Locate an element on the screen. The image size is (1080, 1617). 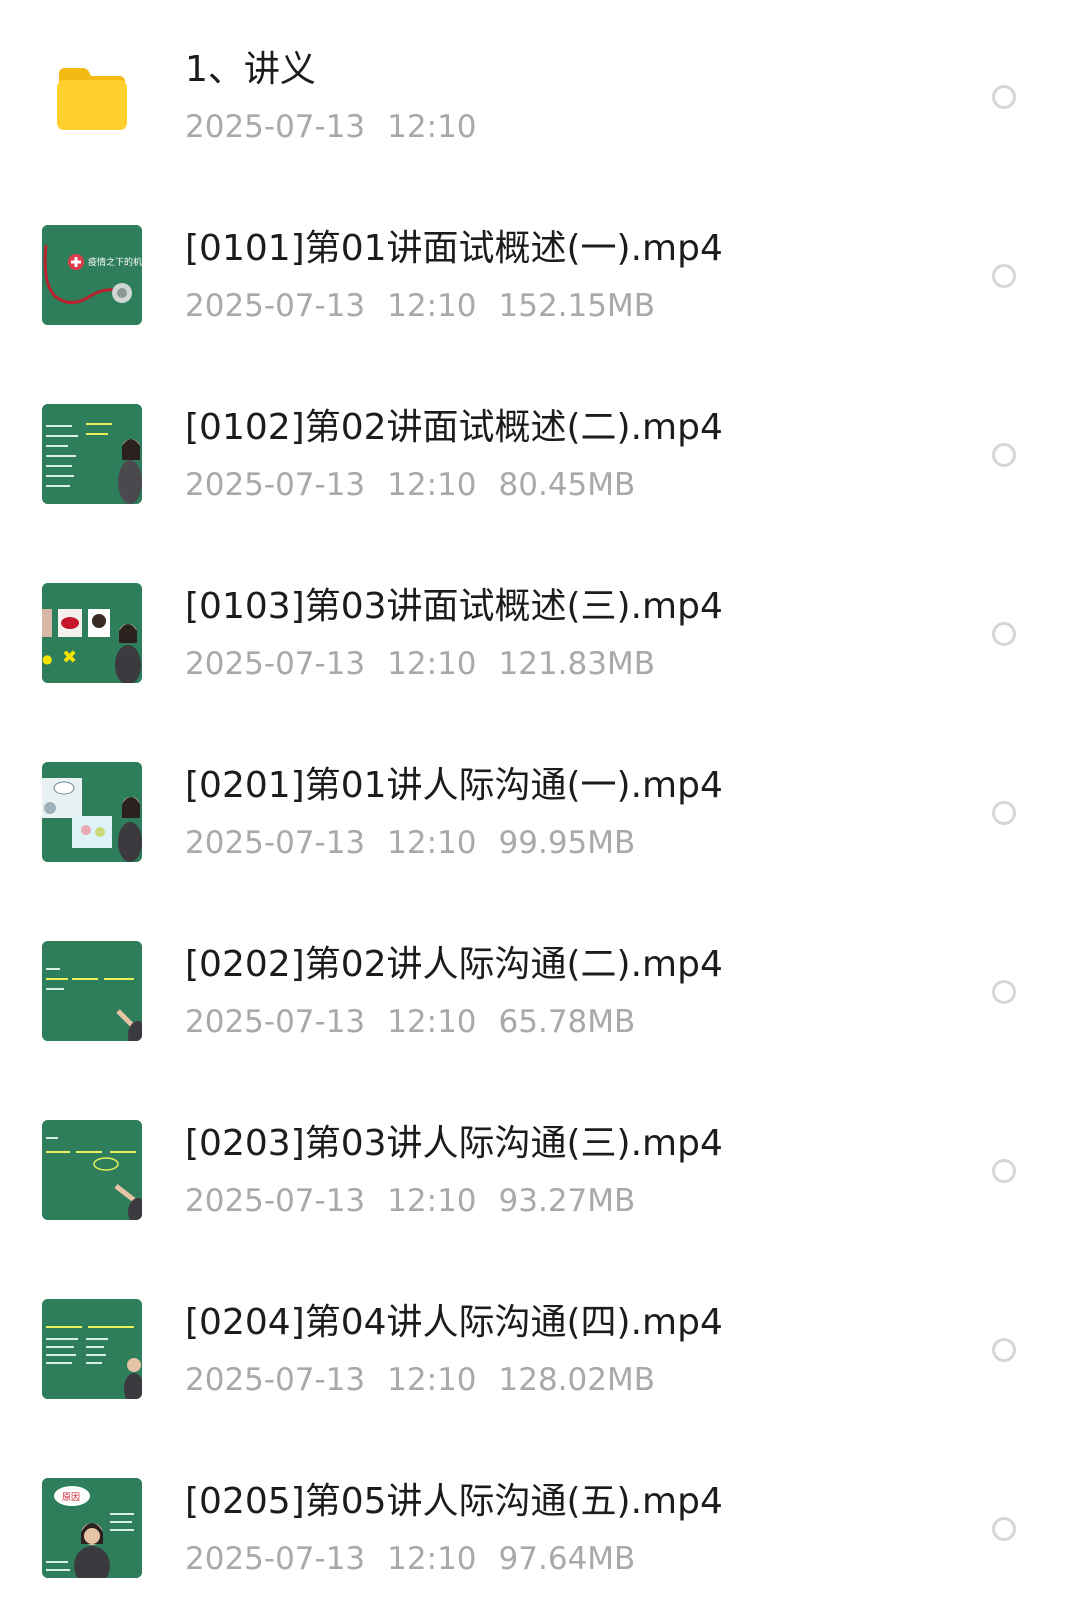
folder-row: 1、讲义 2025-07-13 12:10 is located at coordinates (540, 89).